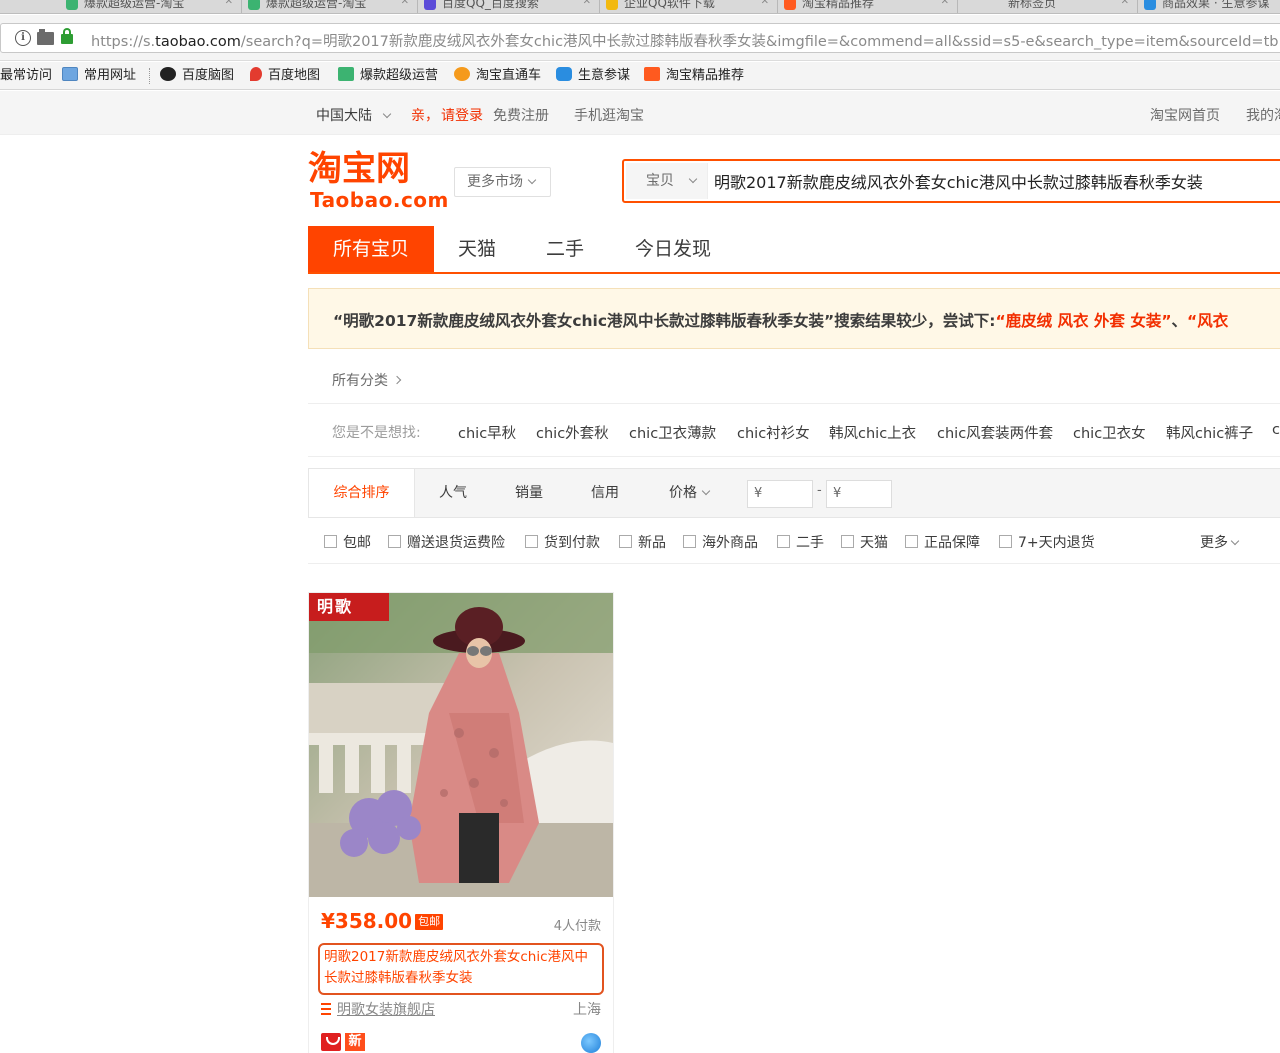  What do you see at coordinates (386, 1009) in the screenshot?
I see `shop-link: 明歌女装旗舰店` at bounding box center [386, 1009].